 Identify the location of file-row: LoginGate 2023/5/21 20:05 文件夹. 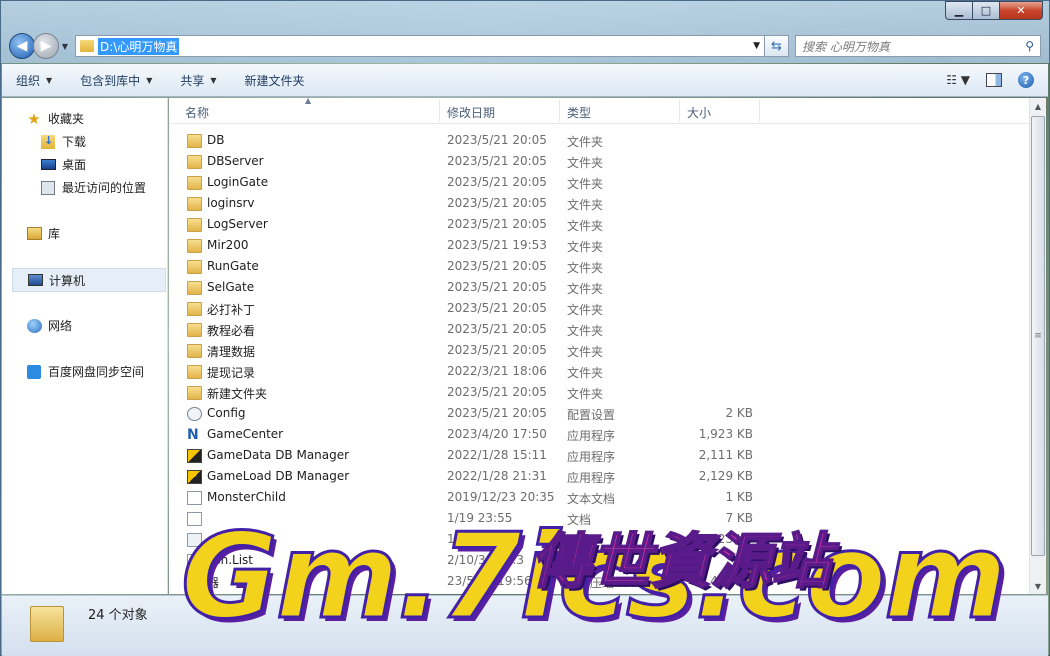
(475, 183).